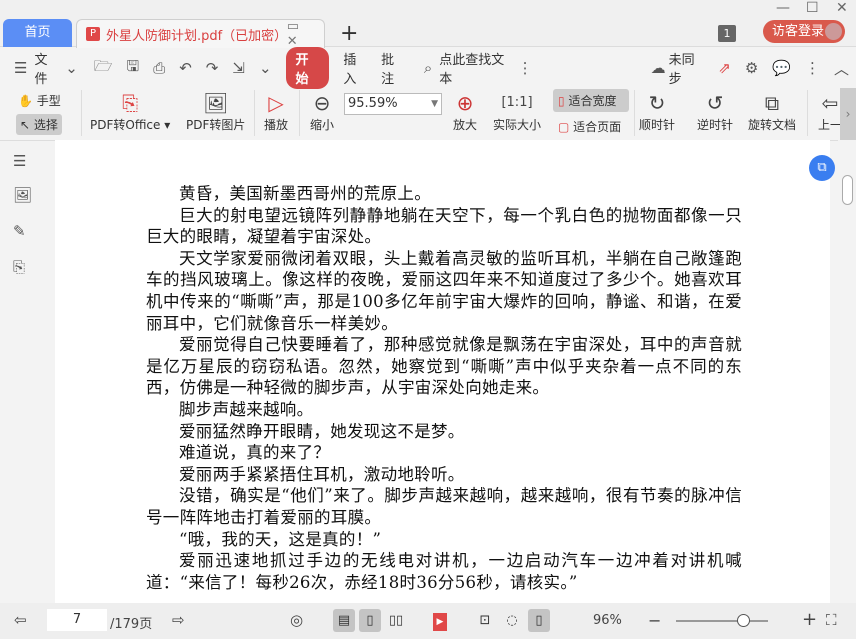 Image resolution: width=856 pixels, height=639 pixels. What do you see at coordinates (847, 190) in the screenshot?
I see `scrollbar-thumb` at bounding box center [847, 190].